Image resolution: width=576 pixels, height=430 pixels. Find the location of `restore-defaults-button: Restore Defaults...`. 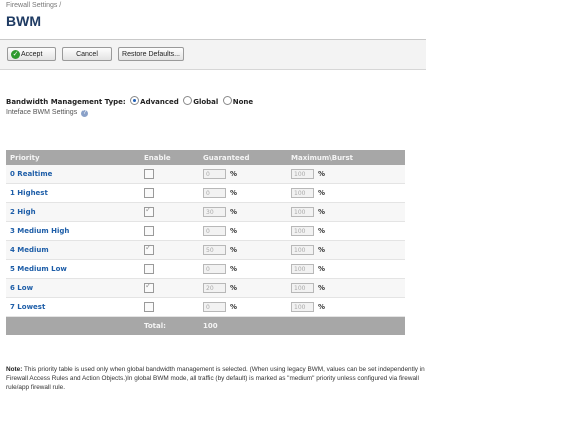

restore-defaults-button: Restore Defaults... is located at coordinates (151, 54).